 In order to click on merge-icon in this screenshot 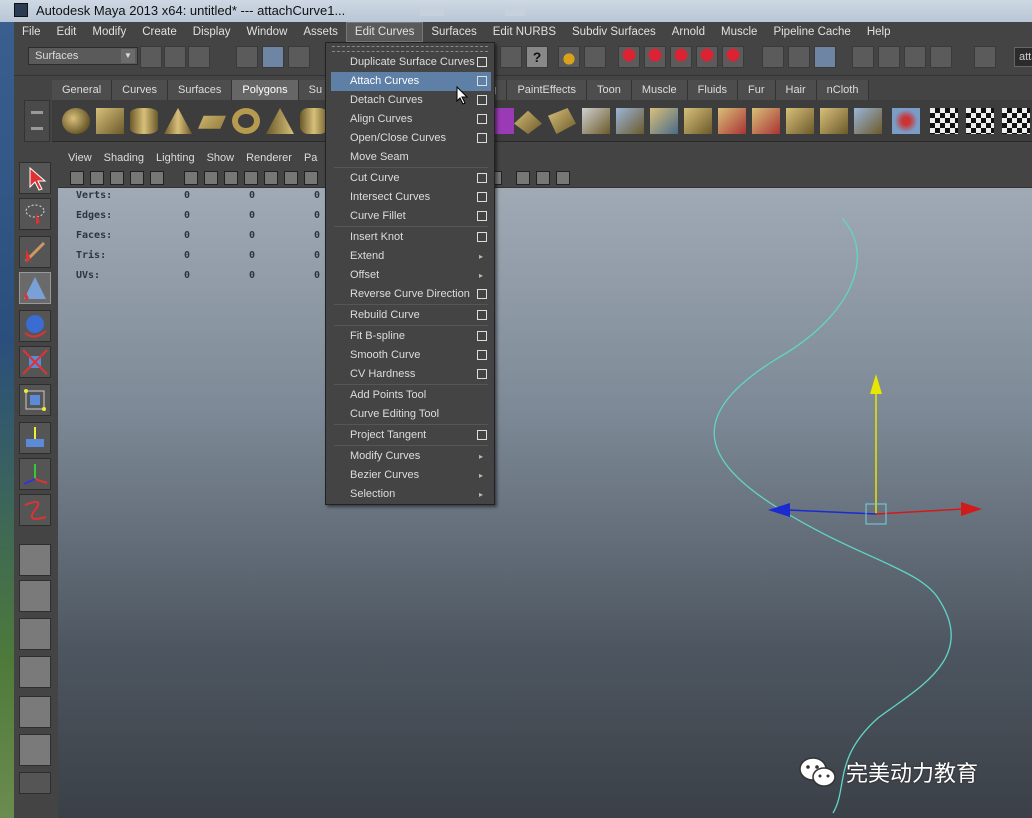, I will do `click(732, 121)`.